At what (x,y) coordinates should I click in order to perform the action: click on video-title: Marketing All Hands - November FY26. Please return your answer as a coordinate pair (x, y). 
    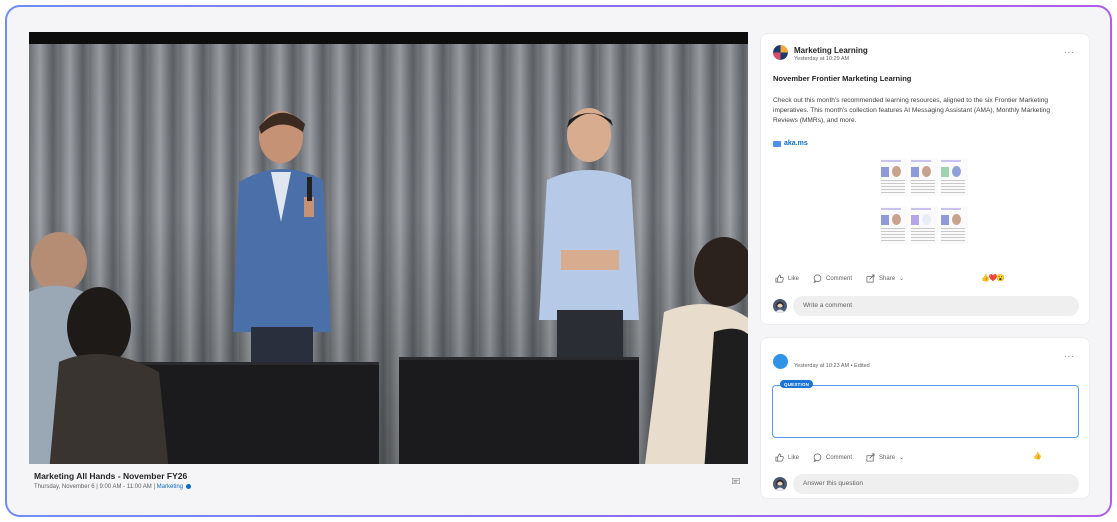
    Looking at the image, I should click on (111, 476).